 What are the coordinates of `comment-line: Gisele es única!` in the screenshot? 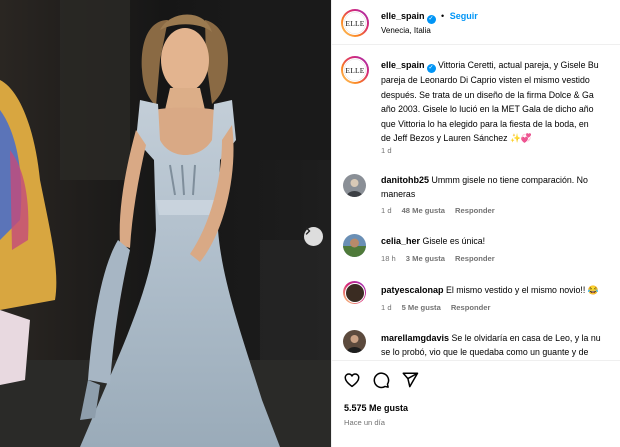 It's located at (454, 241).